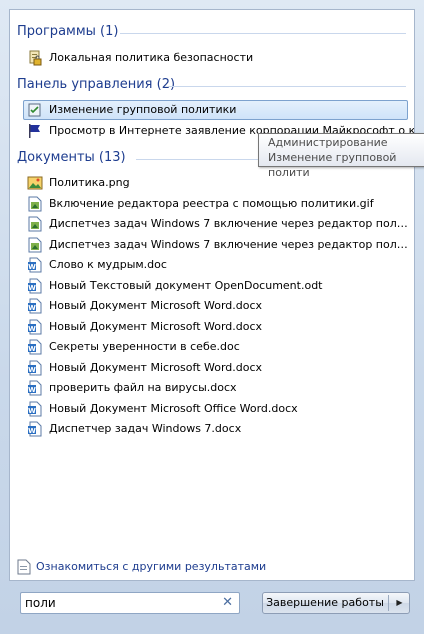 The image size is (424, 634). I want to click on program-item-security-policy: Локальная политика безопасности, so click(215, 58).